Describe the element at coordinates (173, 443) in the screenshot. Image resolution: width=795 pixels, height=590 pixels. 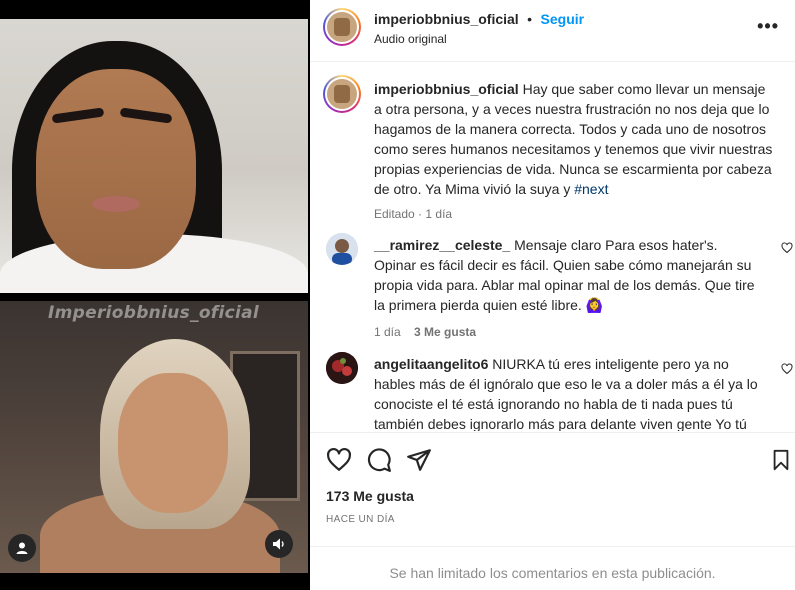
I see `person-bottom-face` at that location.